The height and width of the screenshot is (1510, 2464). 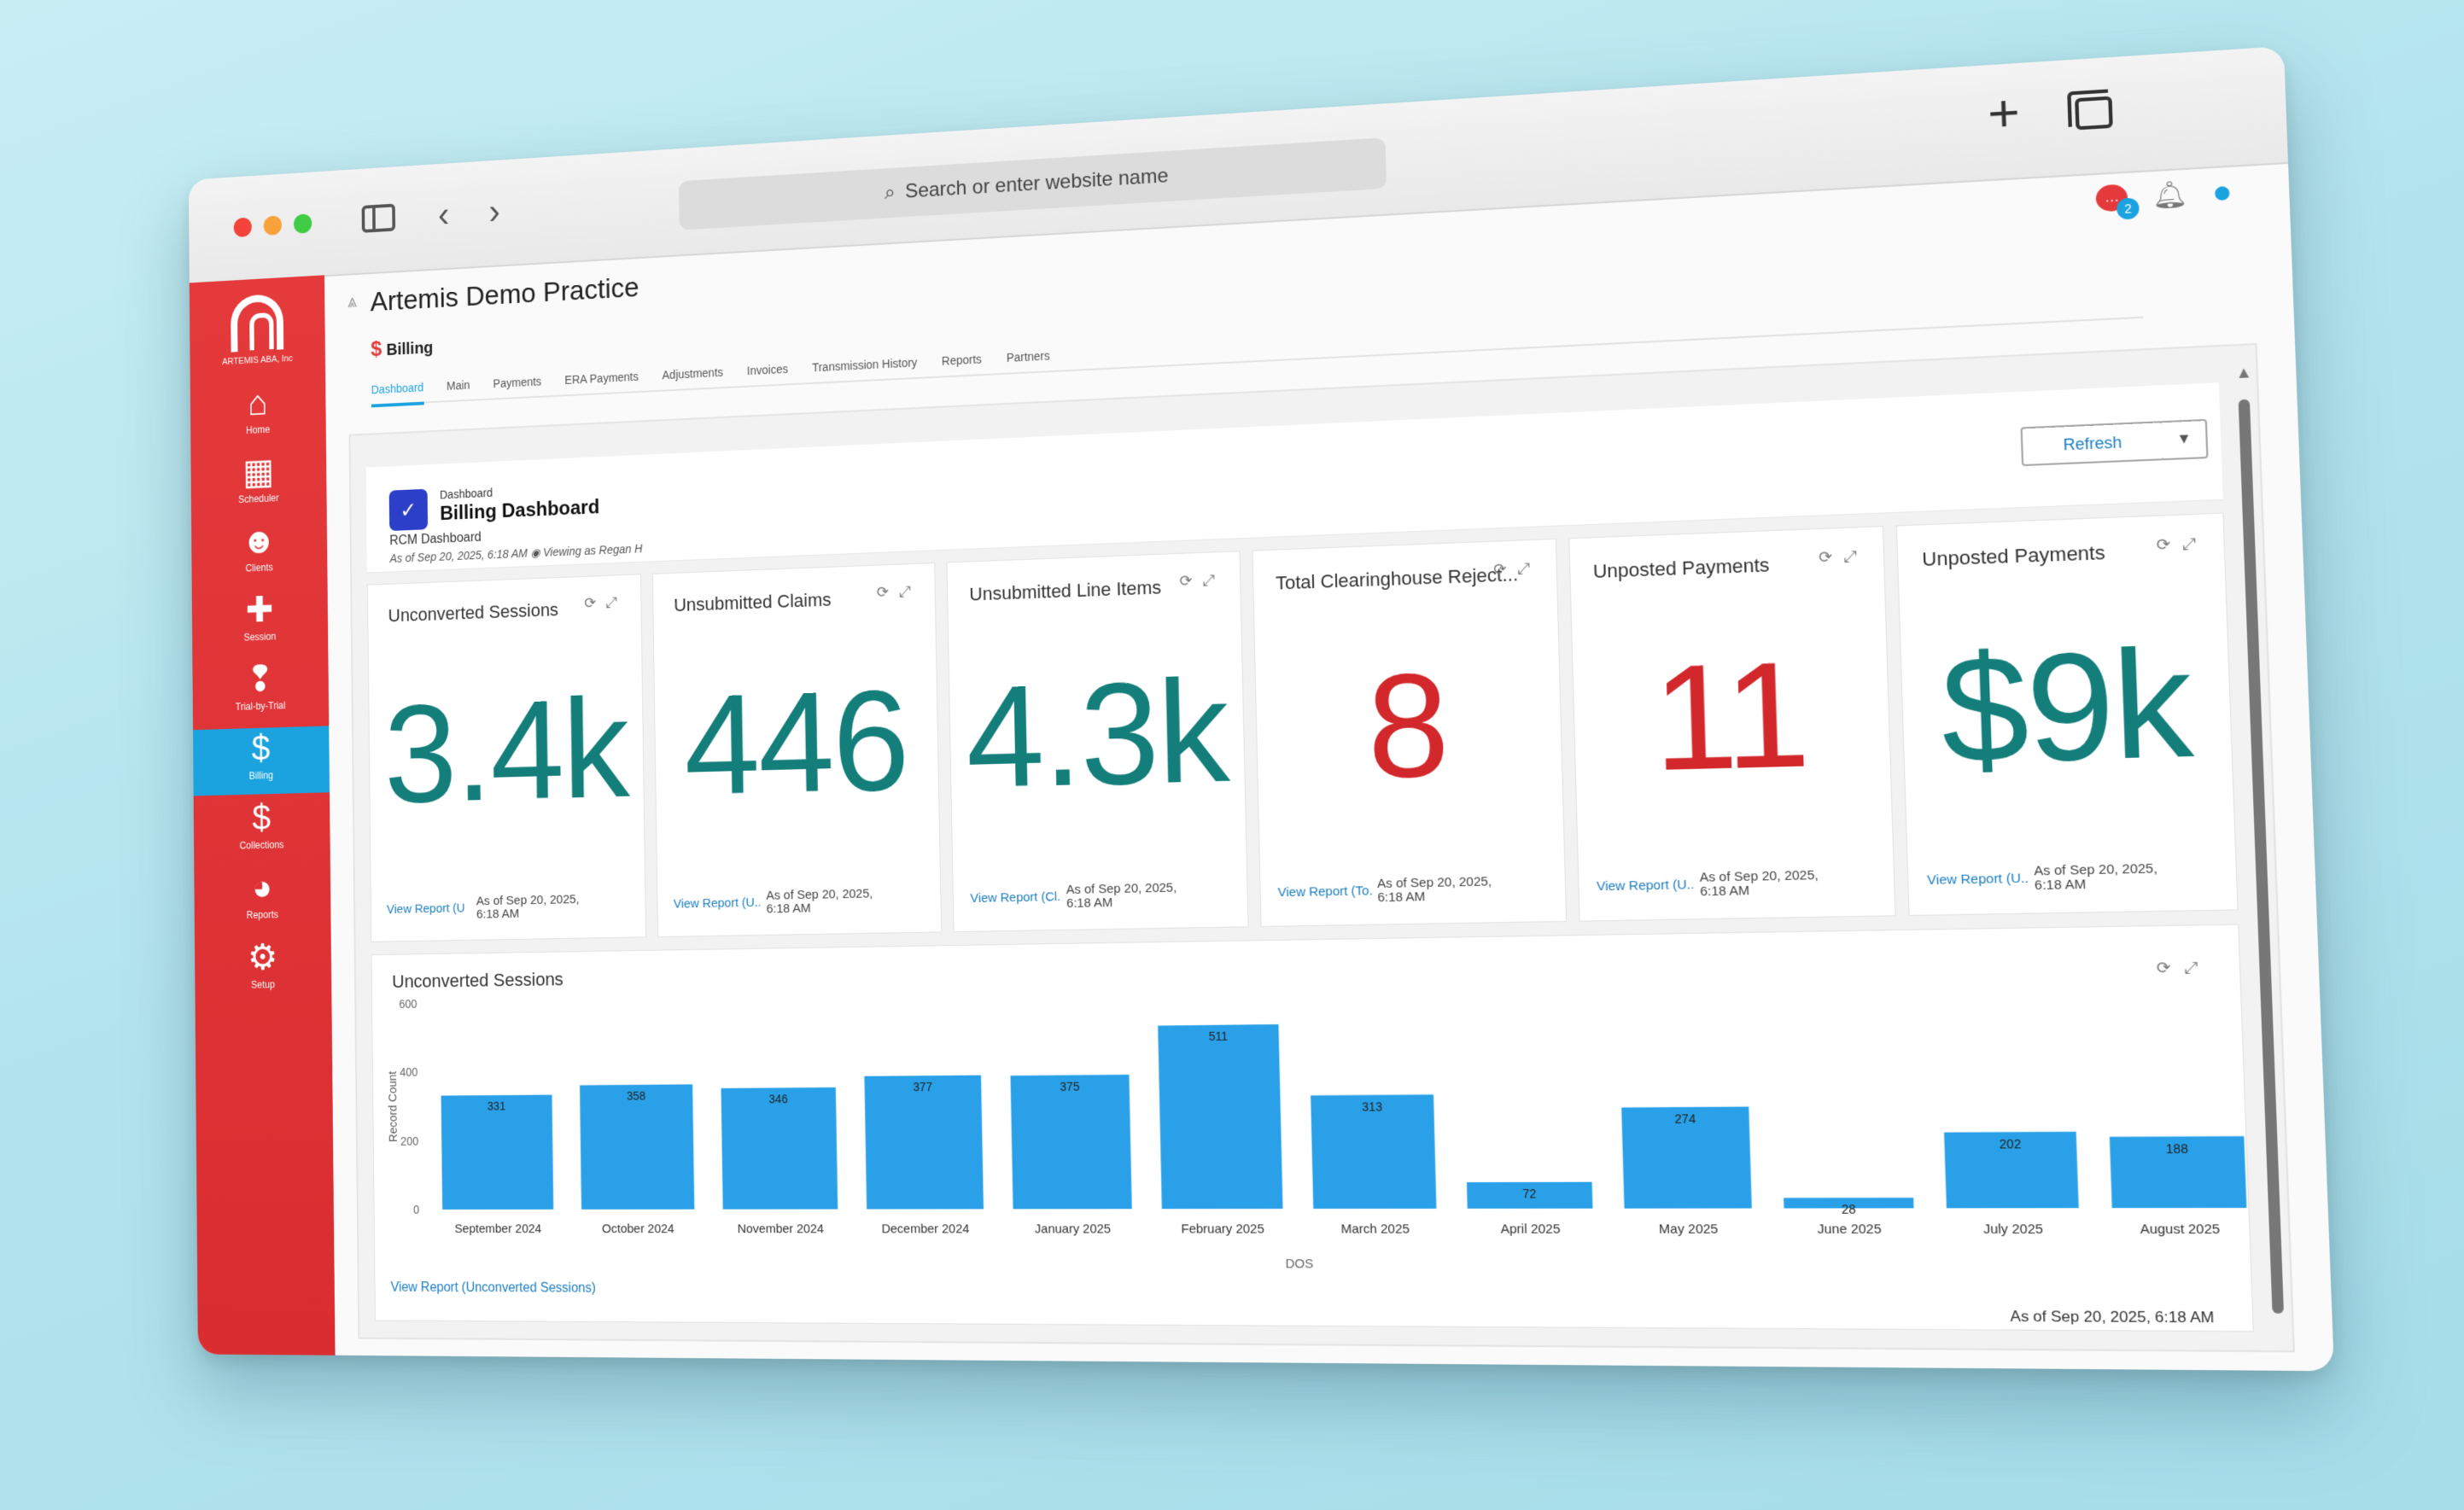 I want to click on x-tick-label: April 2025, so click(x=1530, y=1229).